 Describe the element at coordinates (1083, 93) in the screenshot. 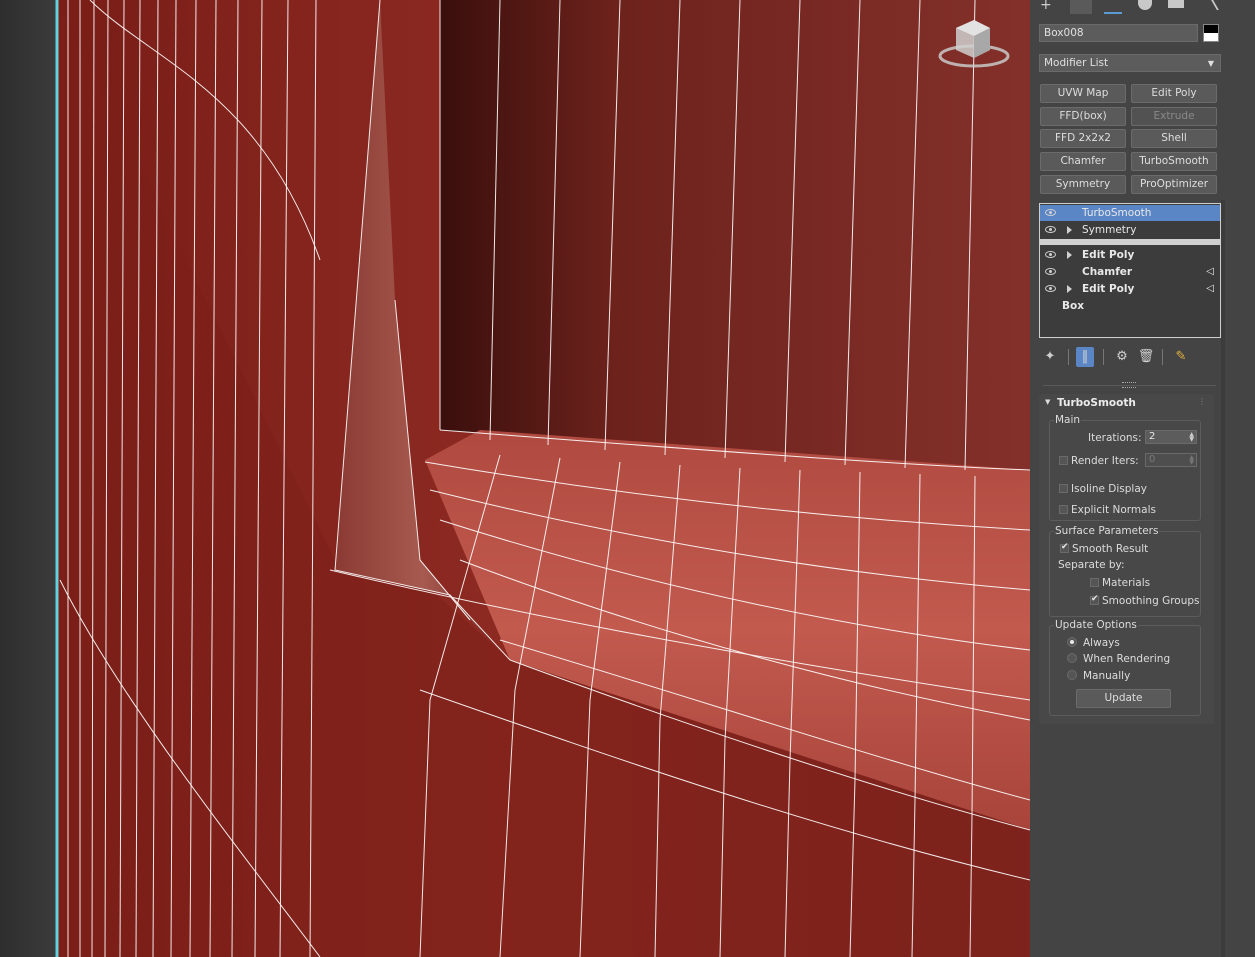

I see `uvw-map-button: UVW Map` at that location.